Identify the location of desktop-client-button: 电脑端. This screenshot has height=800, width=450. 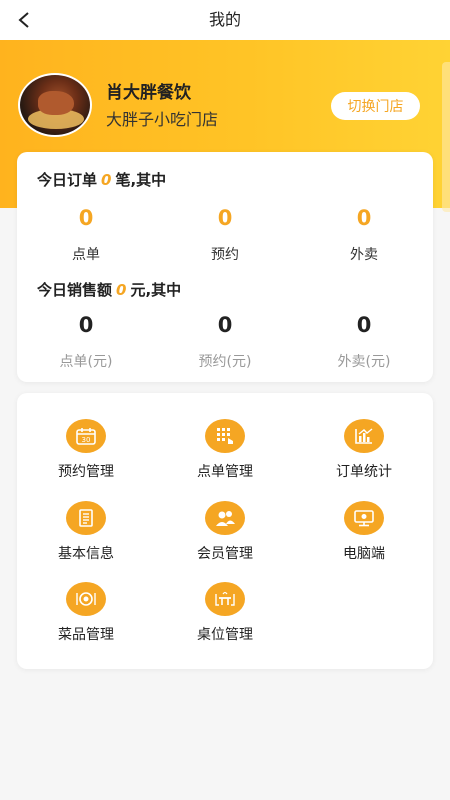
(364, 532).